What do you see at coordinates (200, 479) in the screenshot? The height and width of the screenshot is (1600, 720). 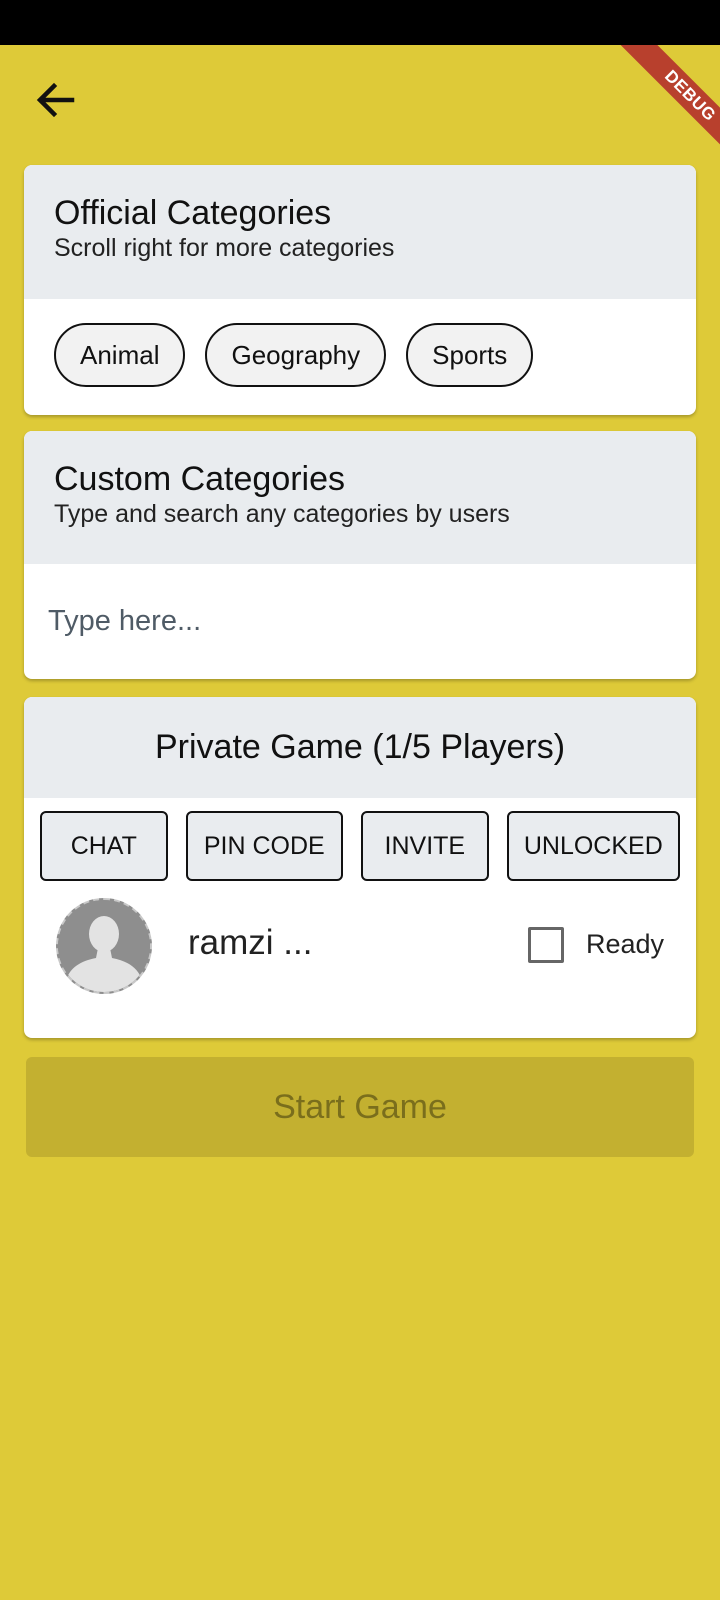 I see `custom-categories-title: Custom Categories` at bounding box center [200, 479].